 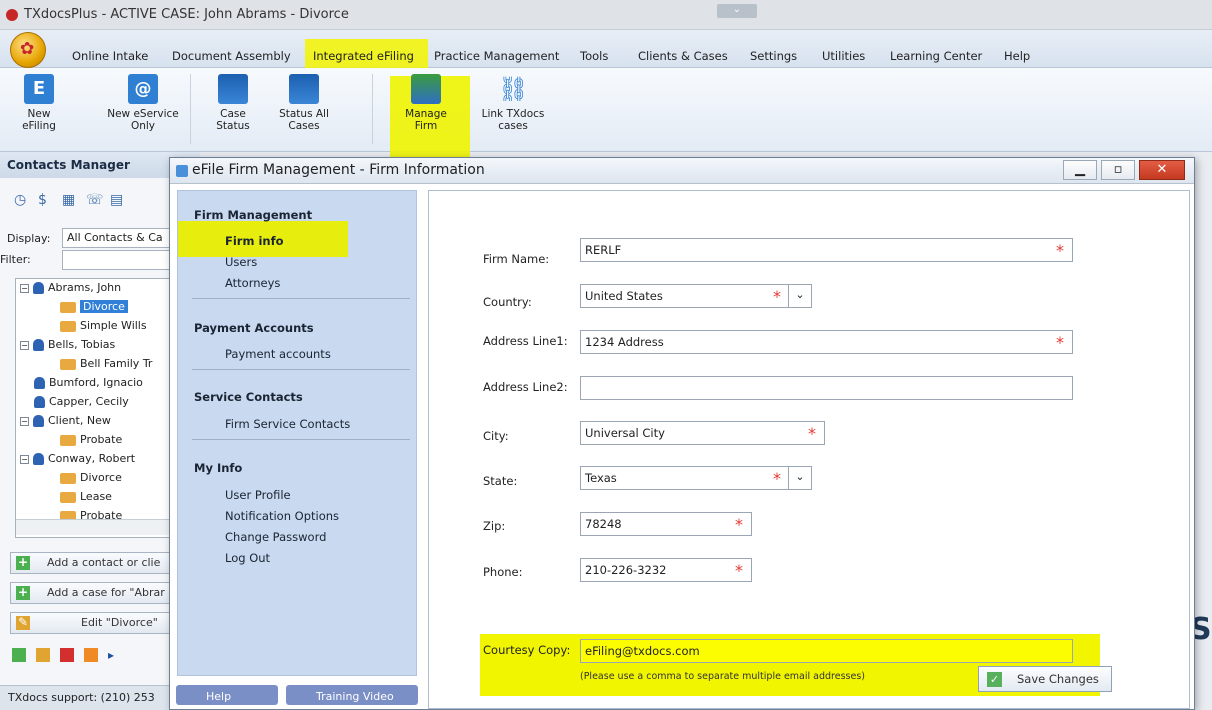 What do you see at coordinates (22, 200) in the screenshot?
I see `history-icon: ◷` at bounding box center [22, 200].